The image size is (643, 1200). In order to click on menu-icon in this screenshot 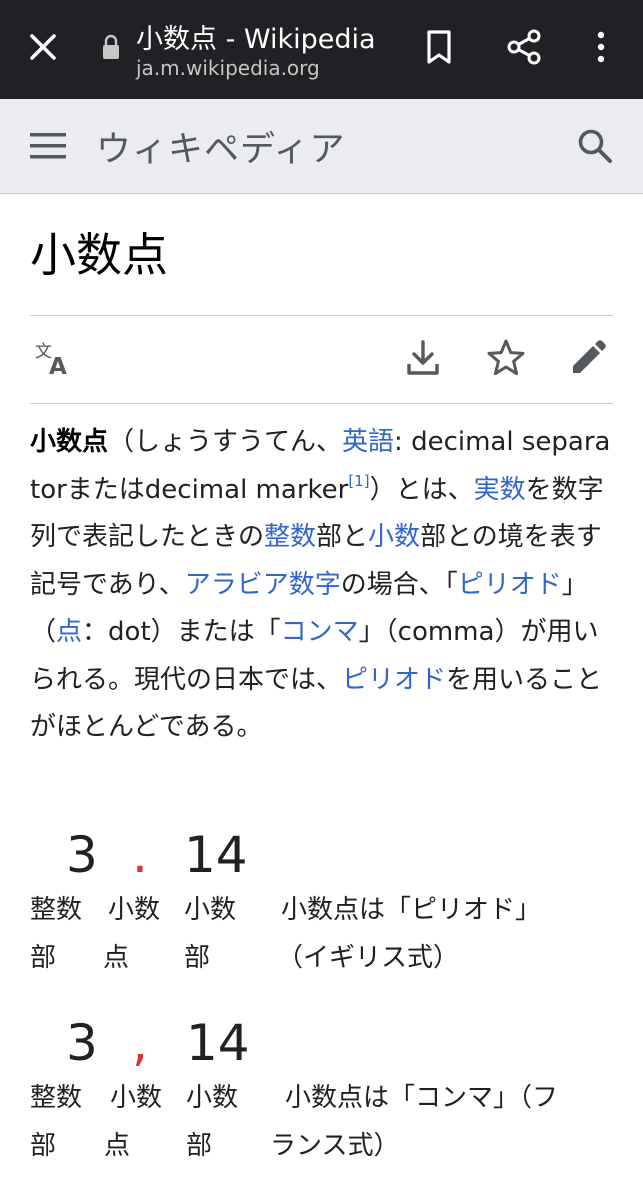, I will do `click(48, 146)`.